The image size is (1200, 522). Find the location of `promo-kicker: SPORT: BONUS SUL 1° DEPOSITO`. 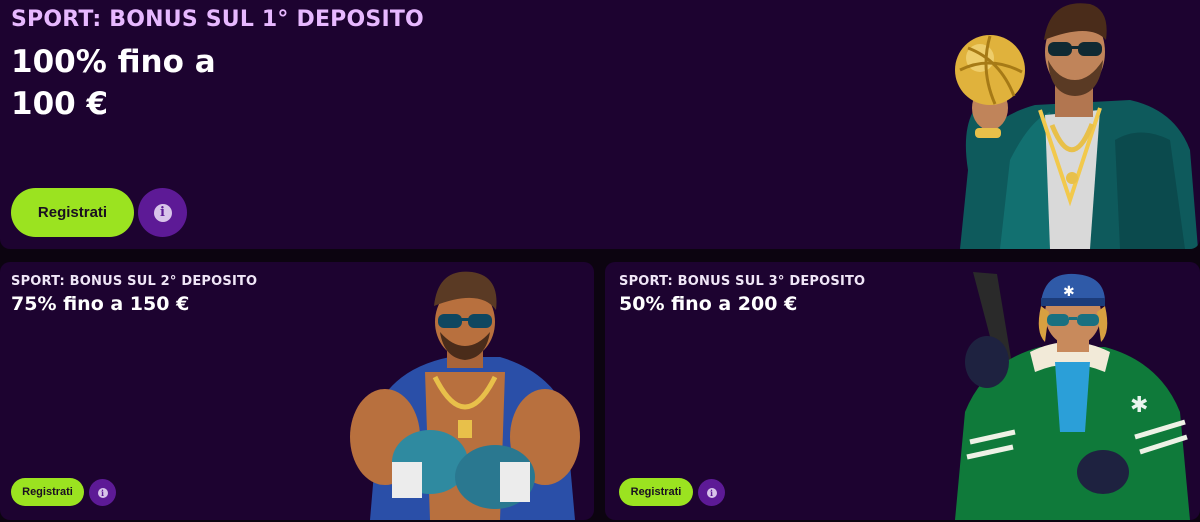

promo-kicker: SPORT: BONUS SUL 1° DEPOSITO is located at coordinates (217, 19).